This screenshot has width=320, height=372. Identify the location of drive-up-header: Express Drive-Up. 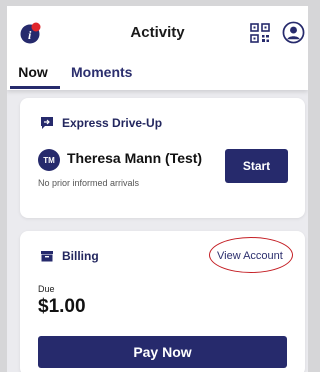
(101, 123).